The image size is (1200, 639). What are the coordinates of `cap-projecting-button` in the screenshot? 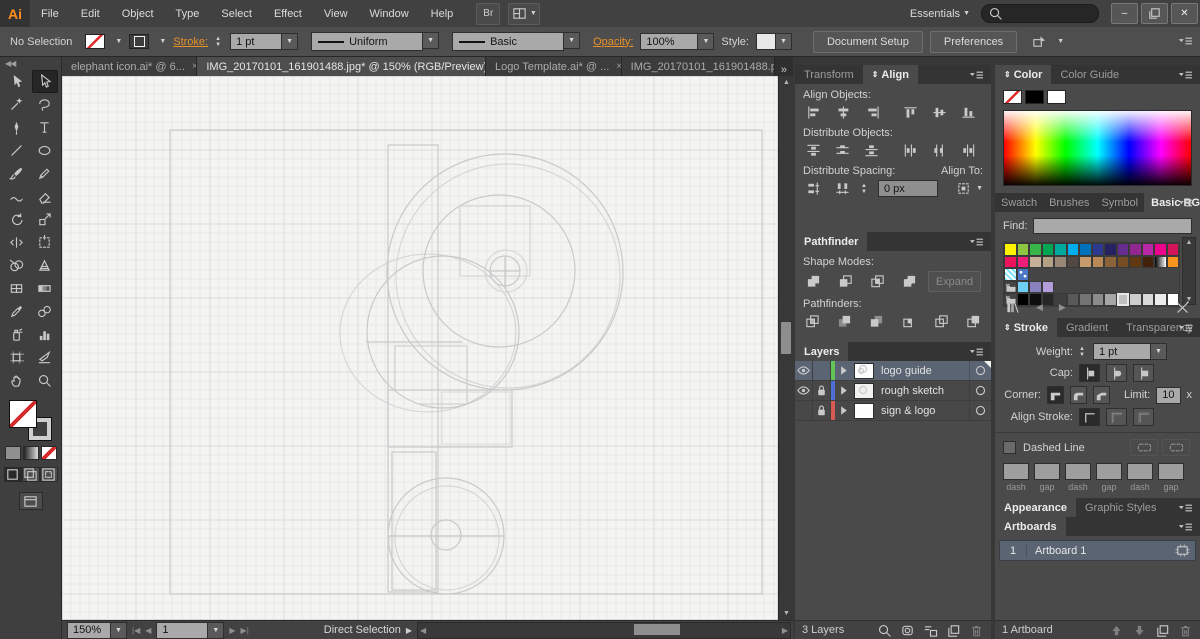 It's located at (1143, 373).